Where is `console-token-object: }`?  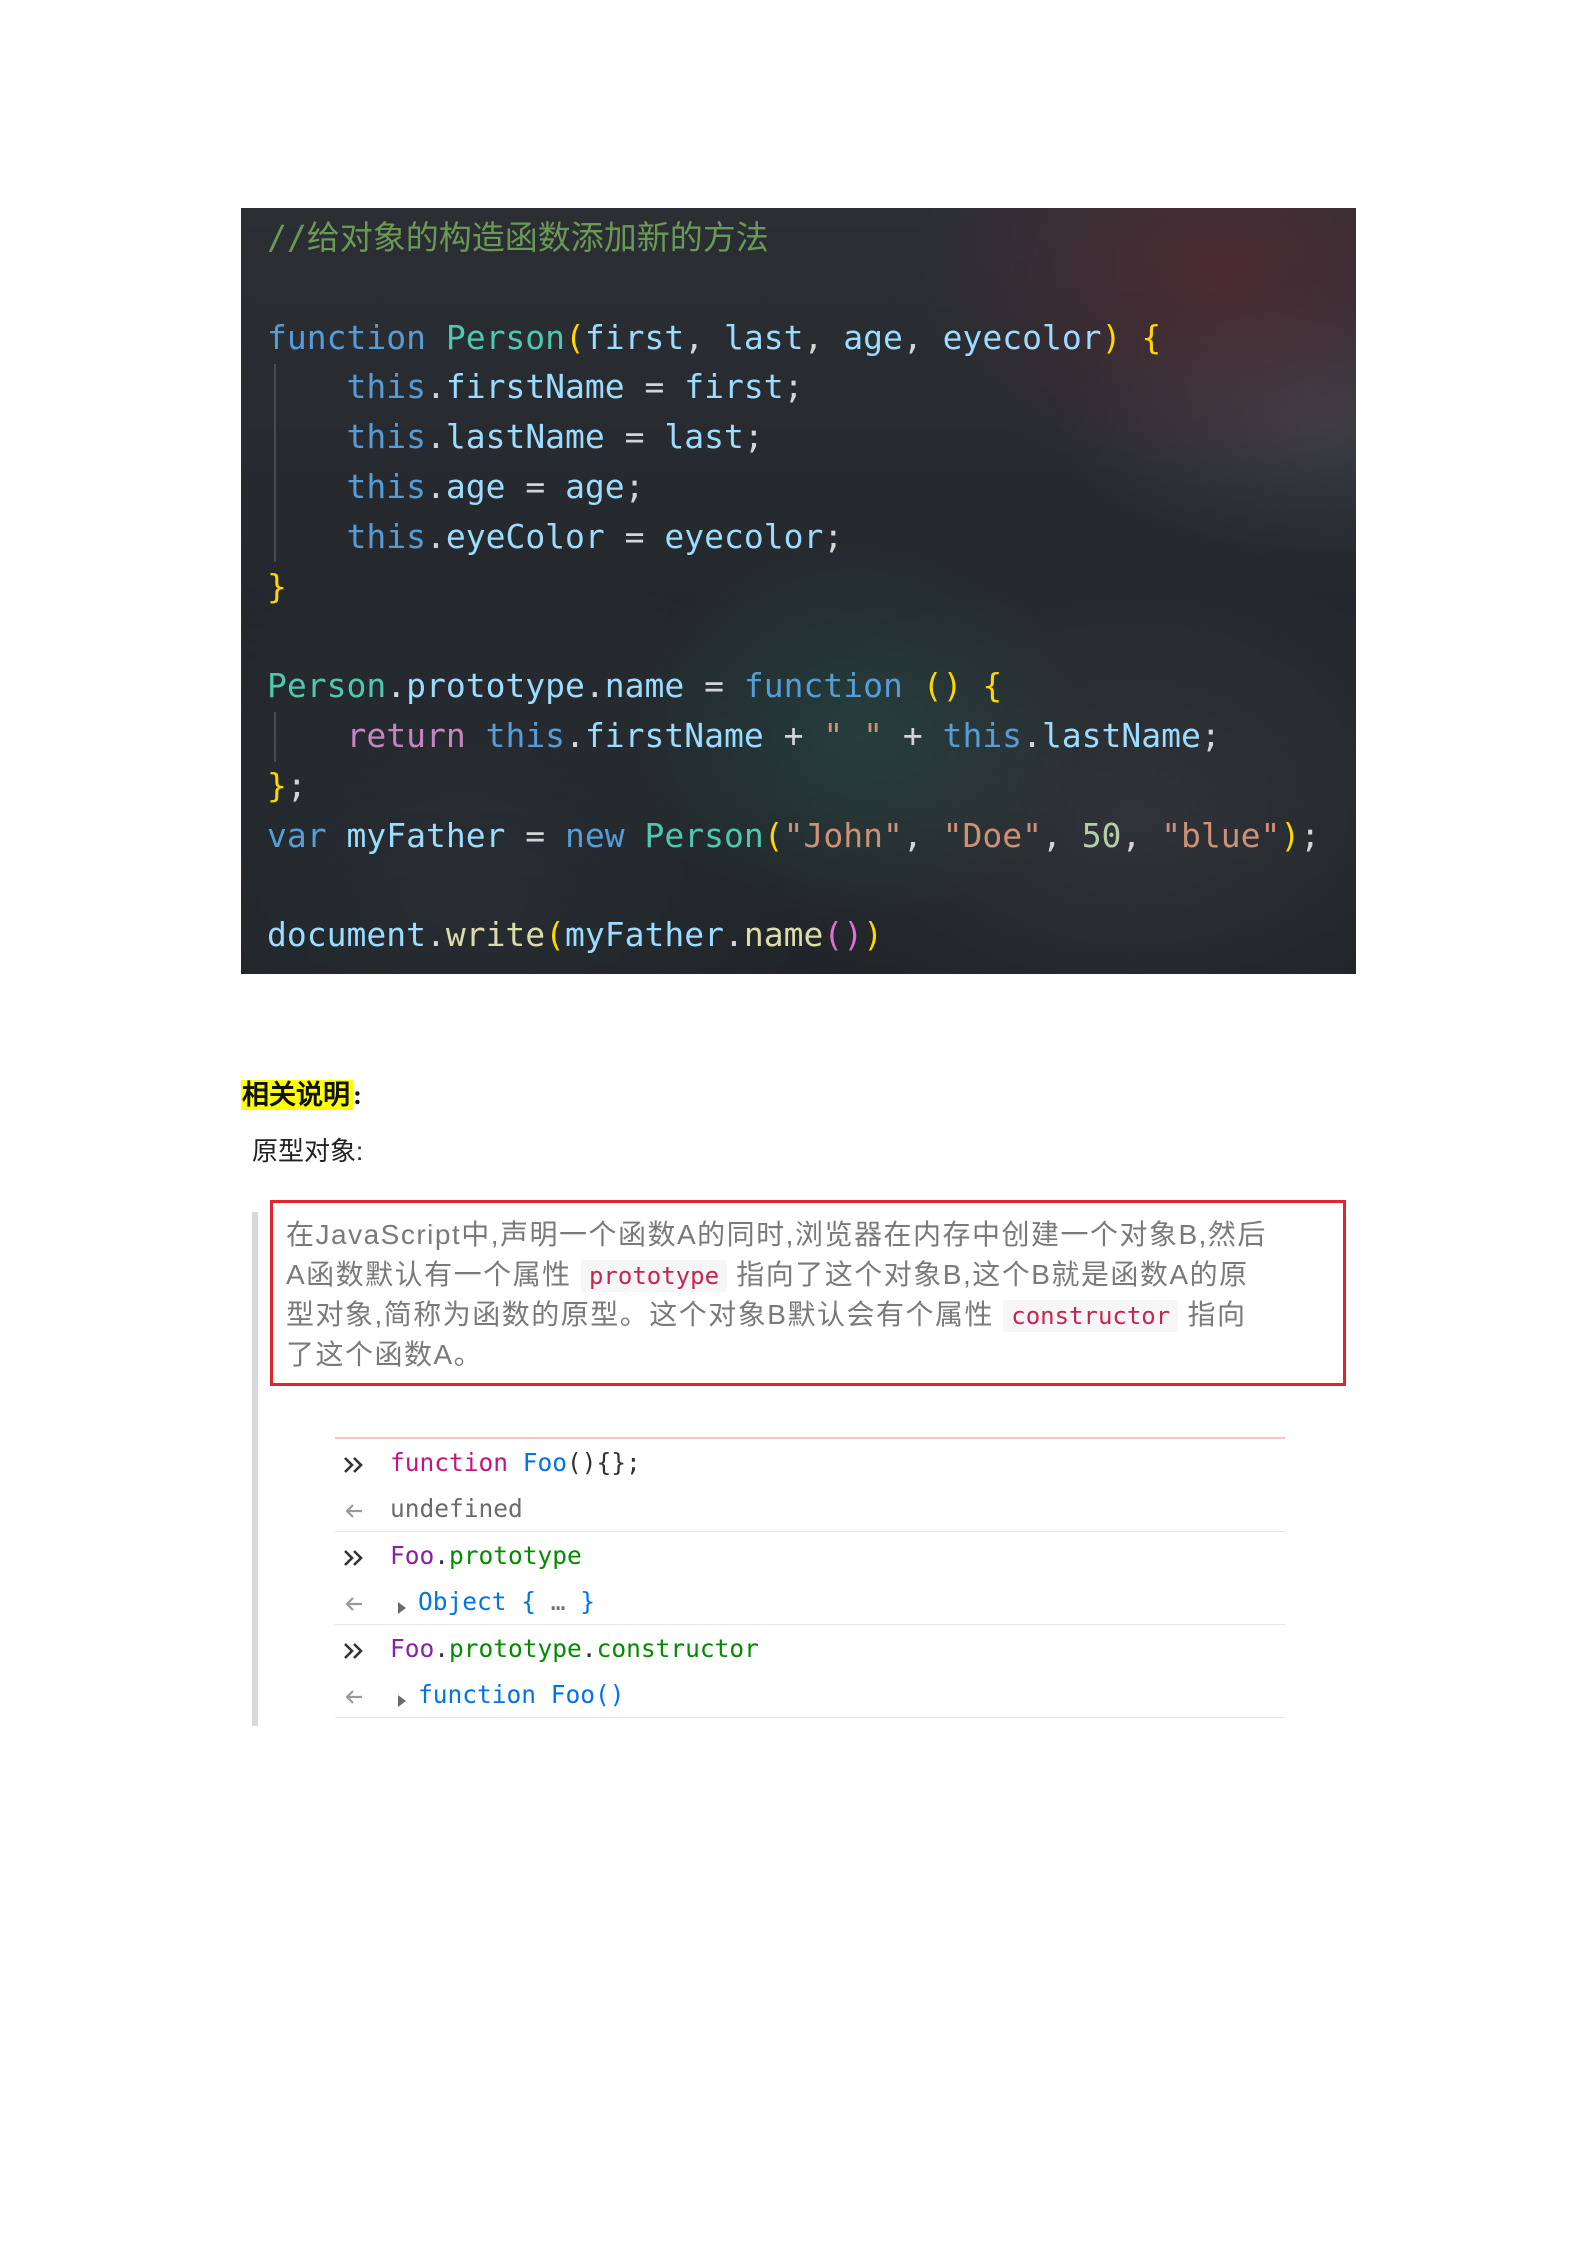
console-token-object: } is located at coordinates (580, 1601).